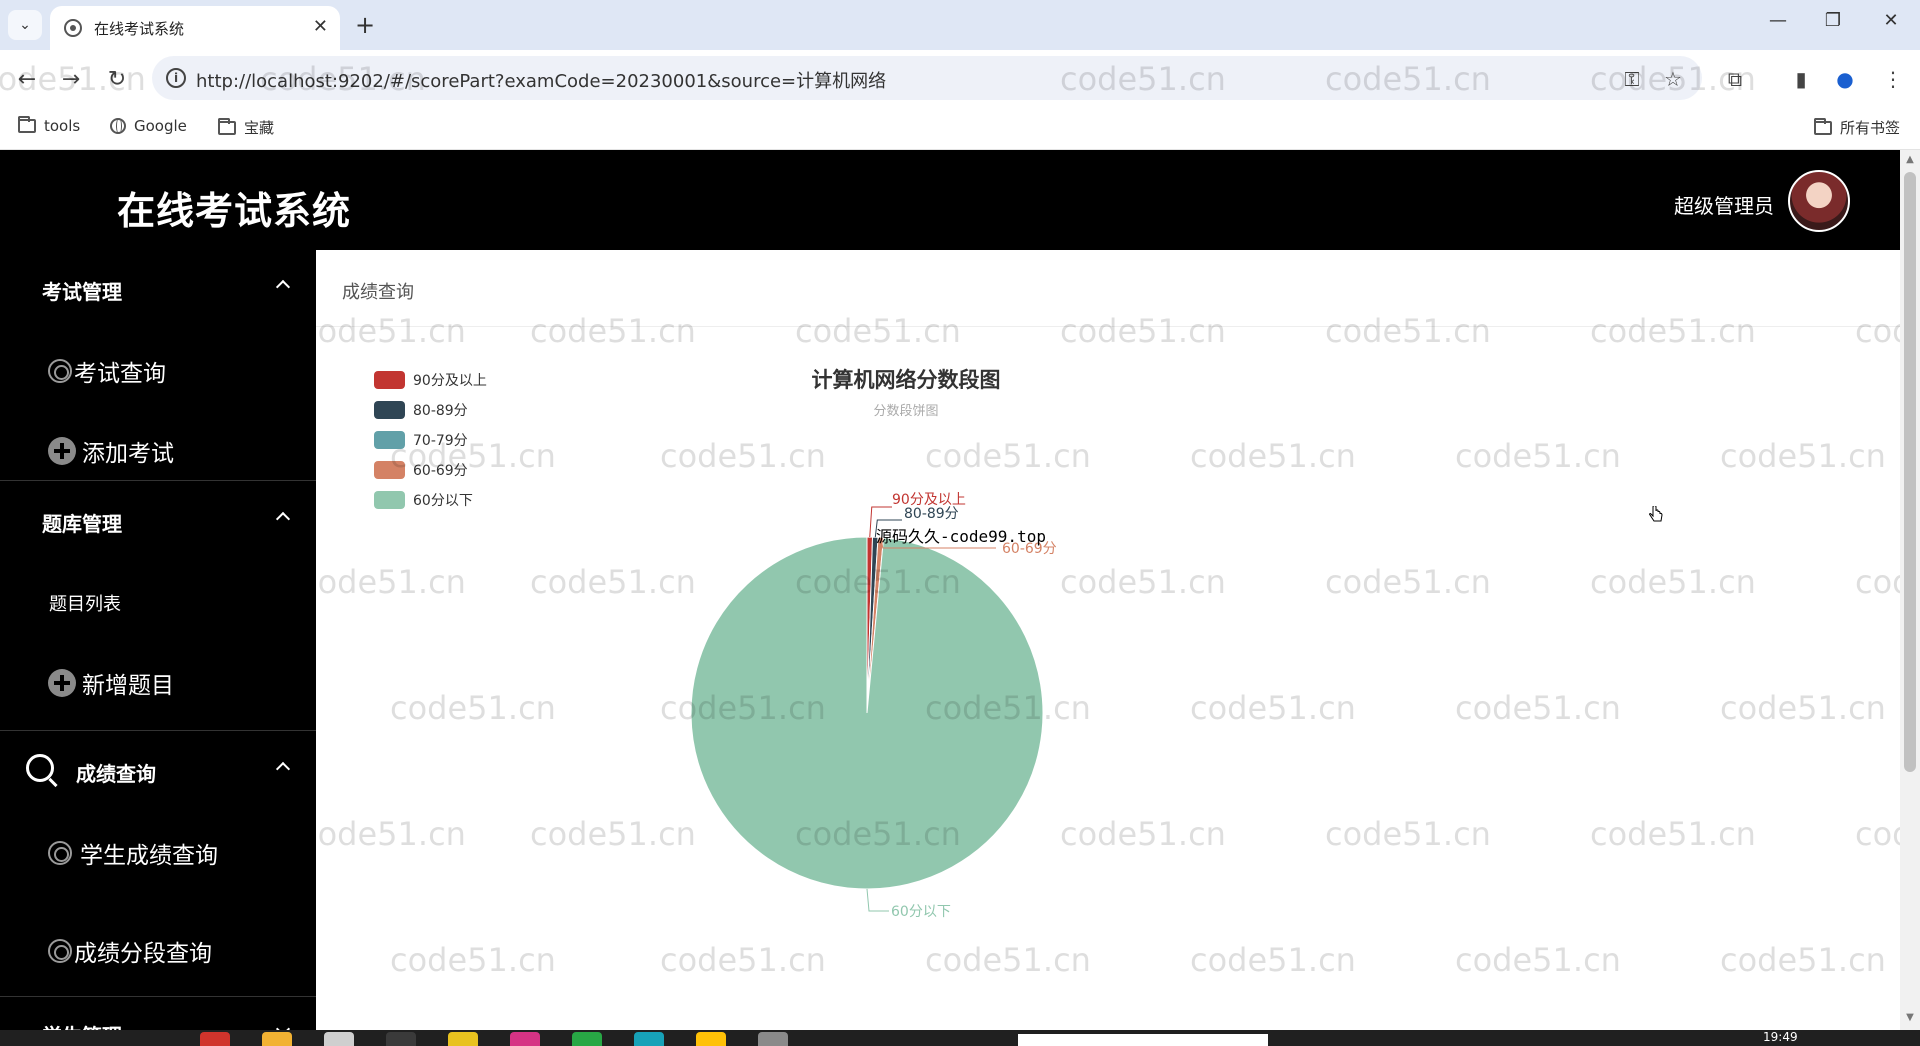 The image size is (1920, 1046). Describe the element at coordinates (160, 126) in the screenshot. I see `bookmark-label: Google` at that location.